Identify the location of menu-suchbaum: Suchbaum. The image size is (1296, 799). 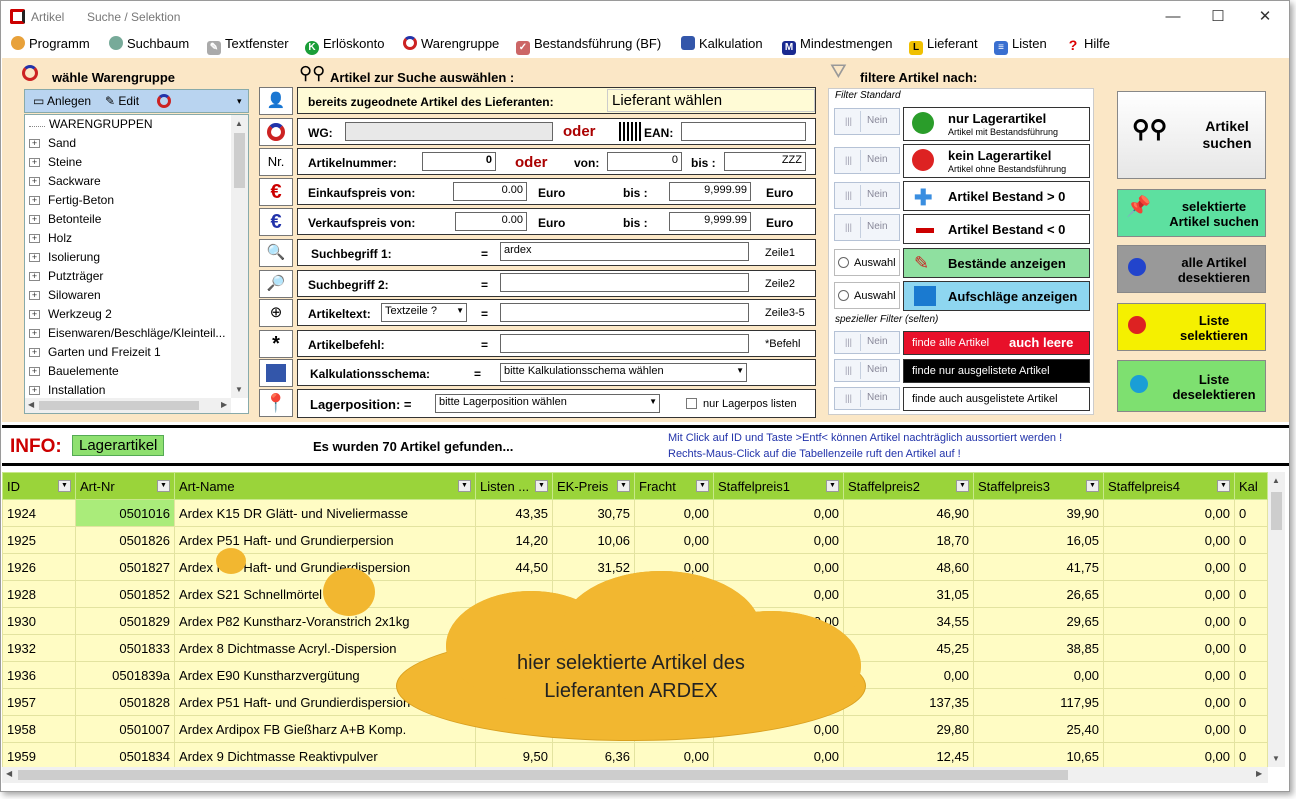
(149, 43).